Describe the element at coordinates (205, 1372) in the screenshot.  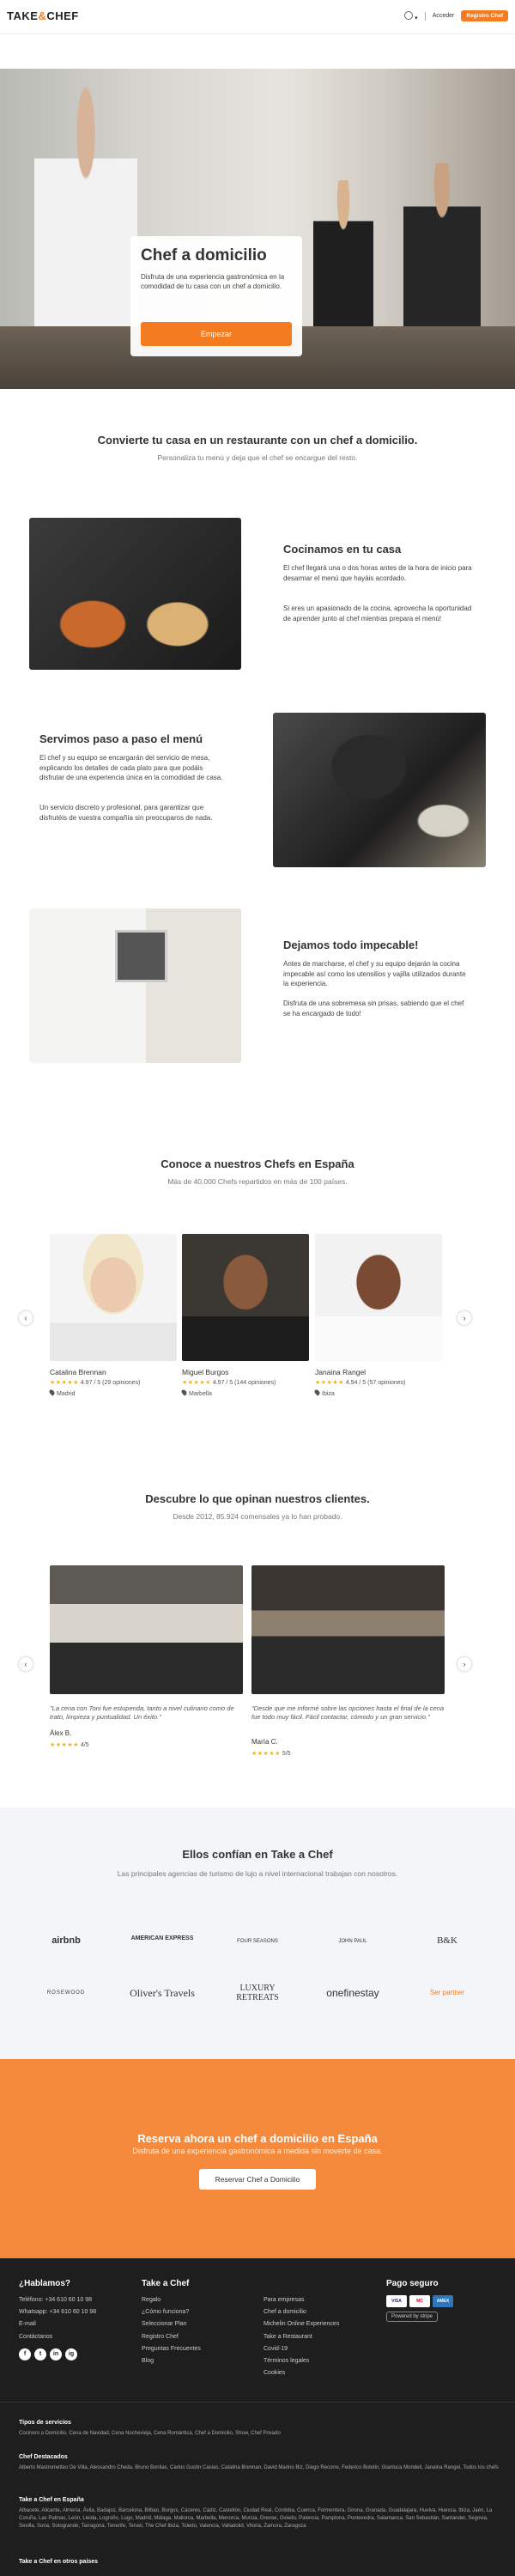
I see `chef-name: Miguel Burgos` at that location.